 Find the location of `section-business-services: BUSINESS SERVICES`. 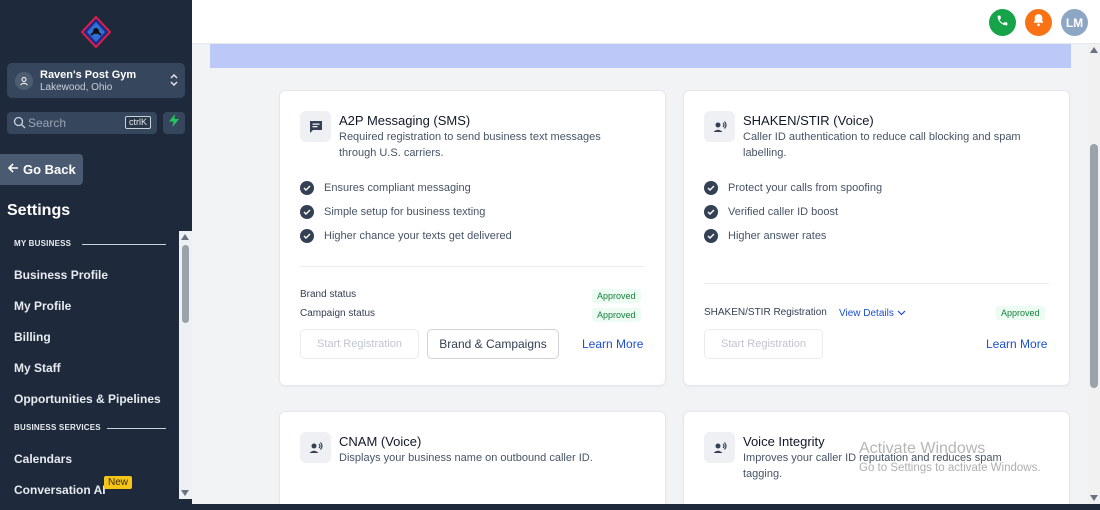

section-business-services: BUSINESS SERVICES is located at coordinates (57, 427).